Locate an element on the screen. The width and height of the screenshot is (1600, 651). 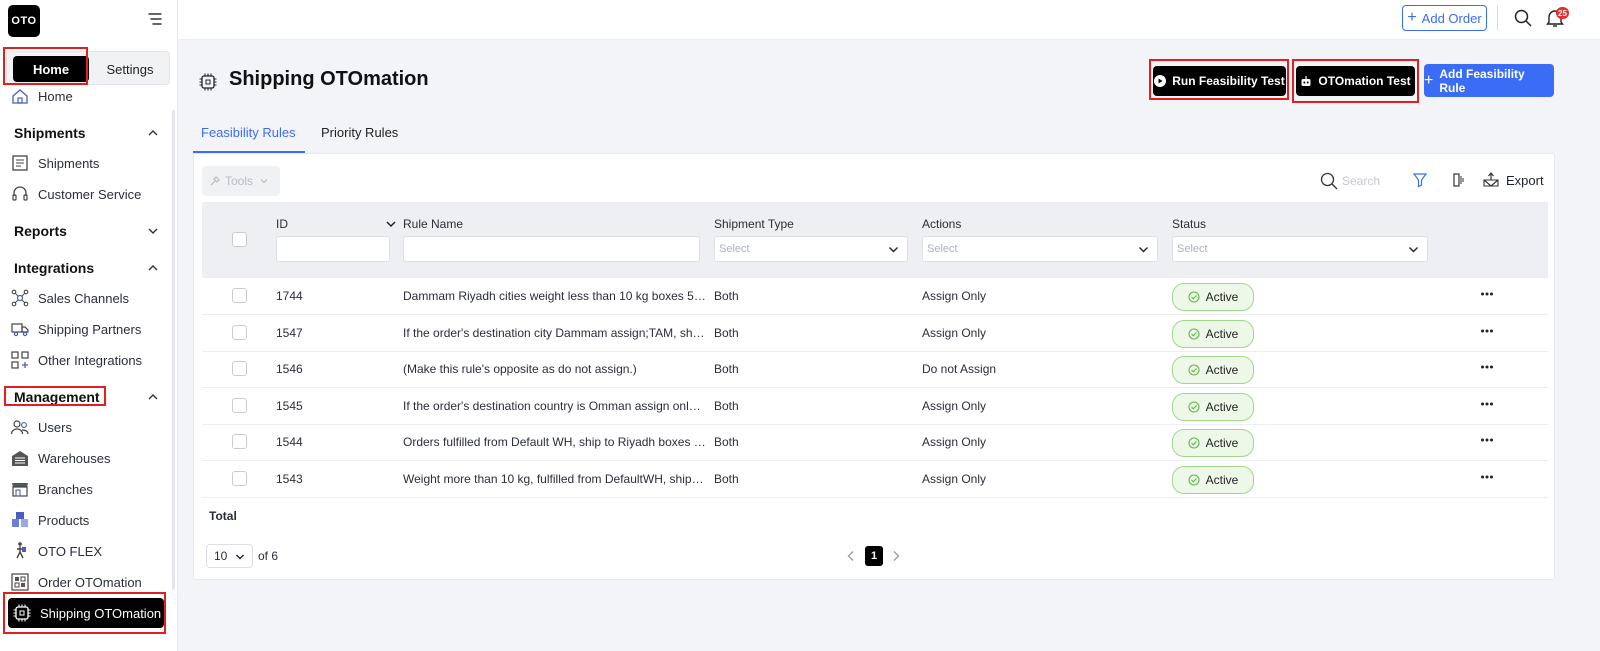
run-feasibility-test-button: Run Feasibility Test is located at coordinates (1219, 81).